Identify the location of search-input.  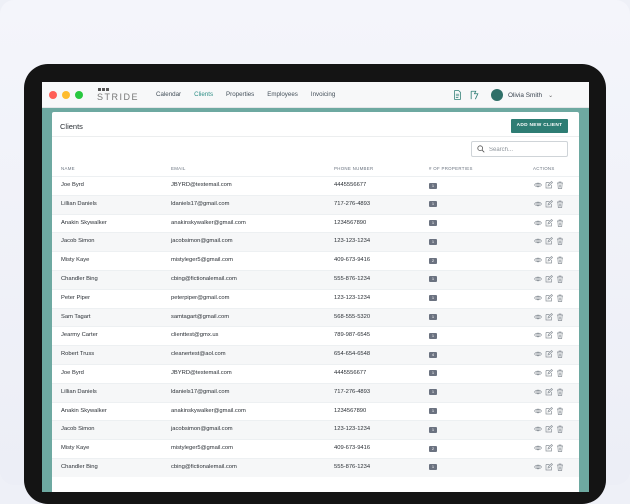
(526, 150).